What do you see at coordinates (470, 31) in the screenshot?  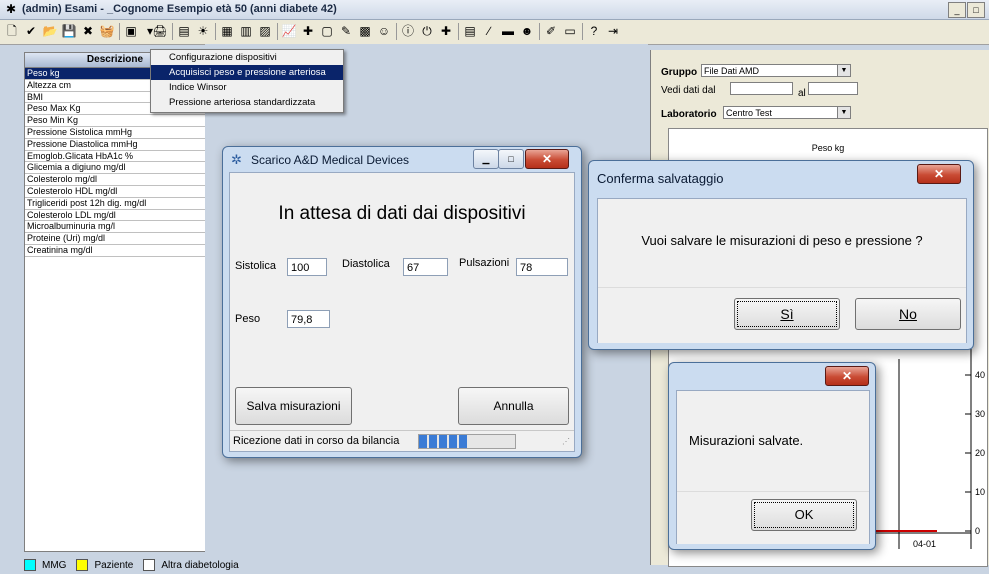 I see `card-icon: ▤` at bounding box center [470, 31].